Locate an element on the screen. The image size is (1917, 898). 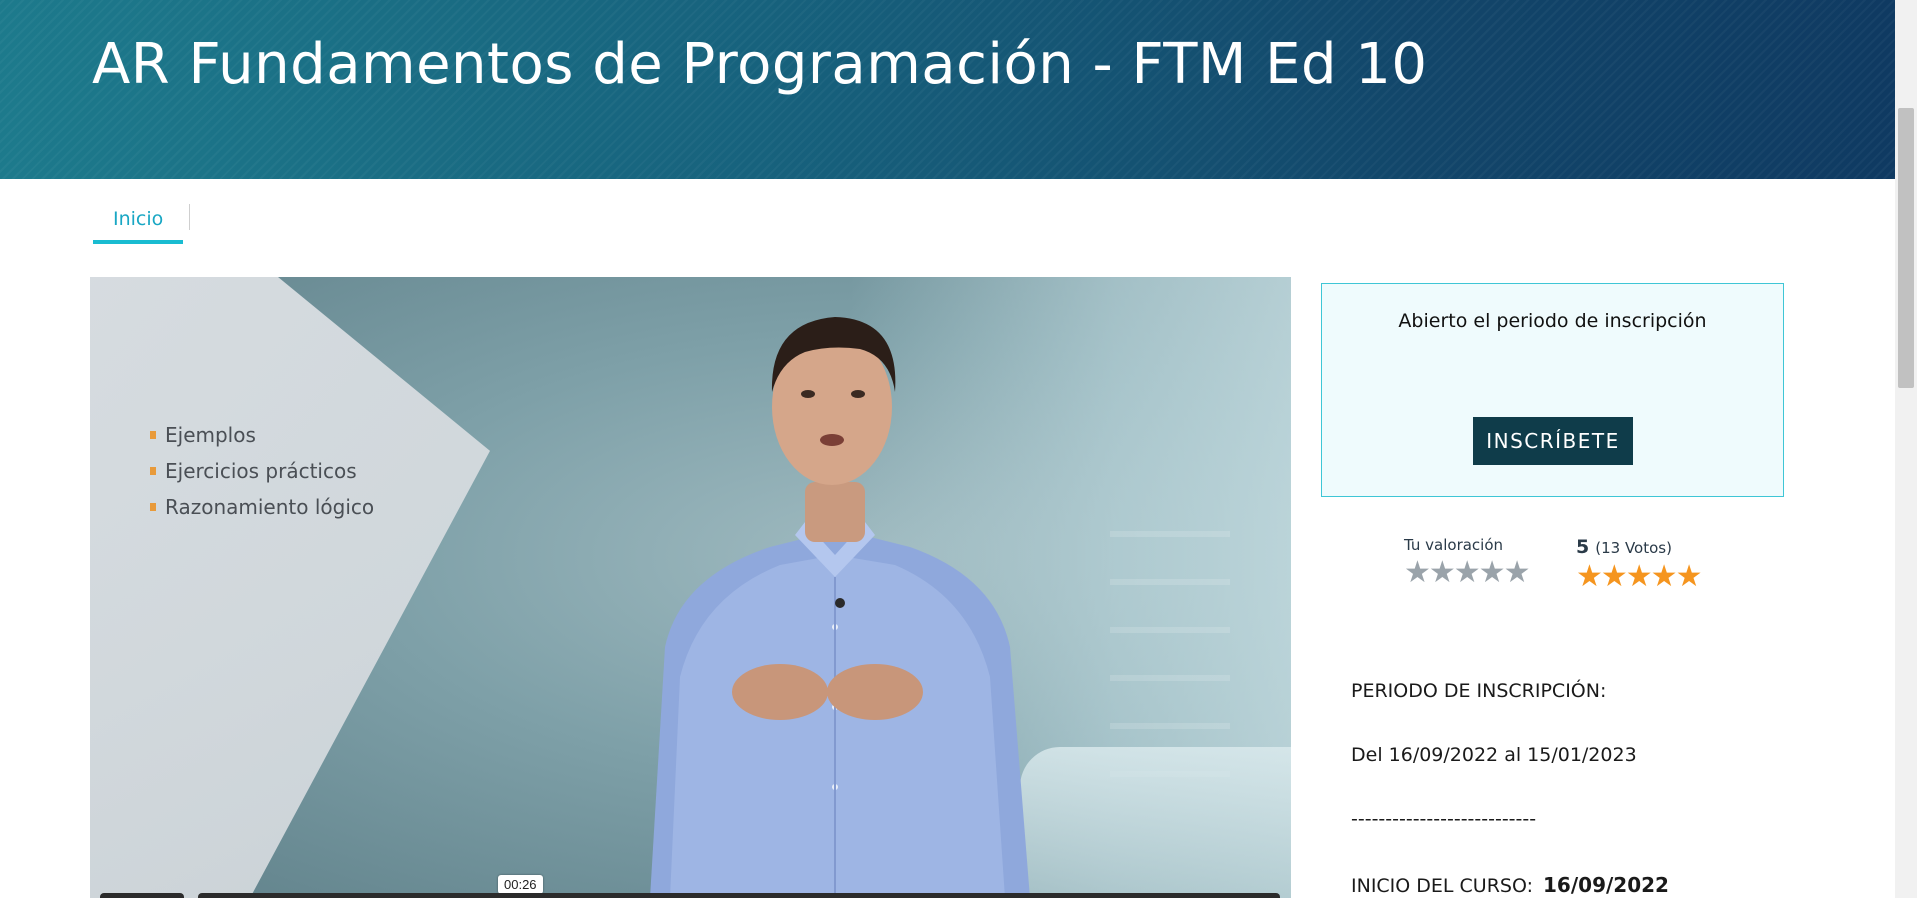
my-rating: Tu valoración ★★★★★ is located at coordinates (1467, 562).